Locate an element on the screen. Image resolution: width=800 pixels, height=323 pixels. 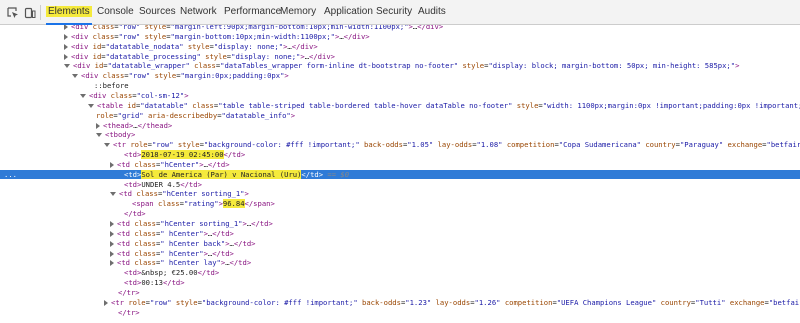
dom-node-markup: <td>UNDER 4.5</td> is located at coordinates (163, 184).